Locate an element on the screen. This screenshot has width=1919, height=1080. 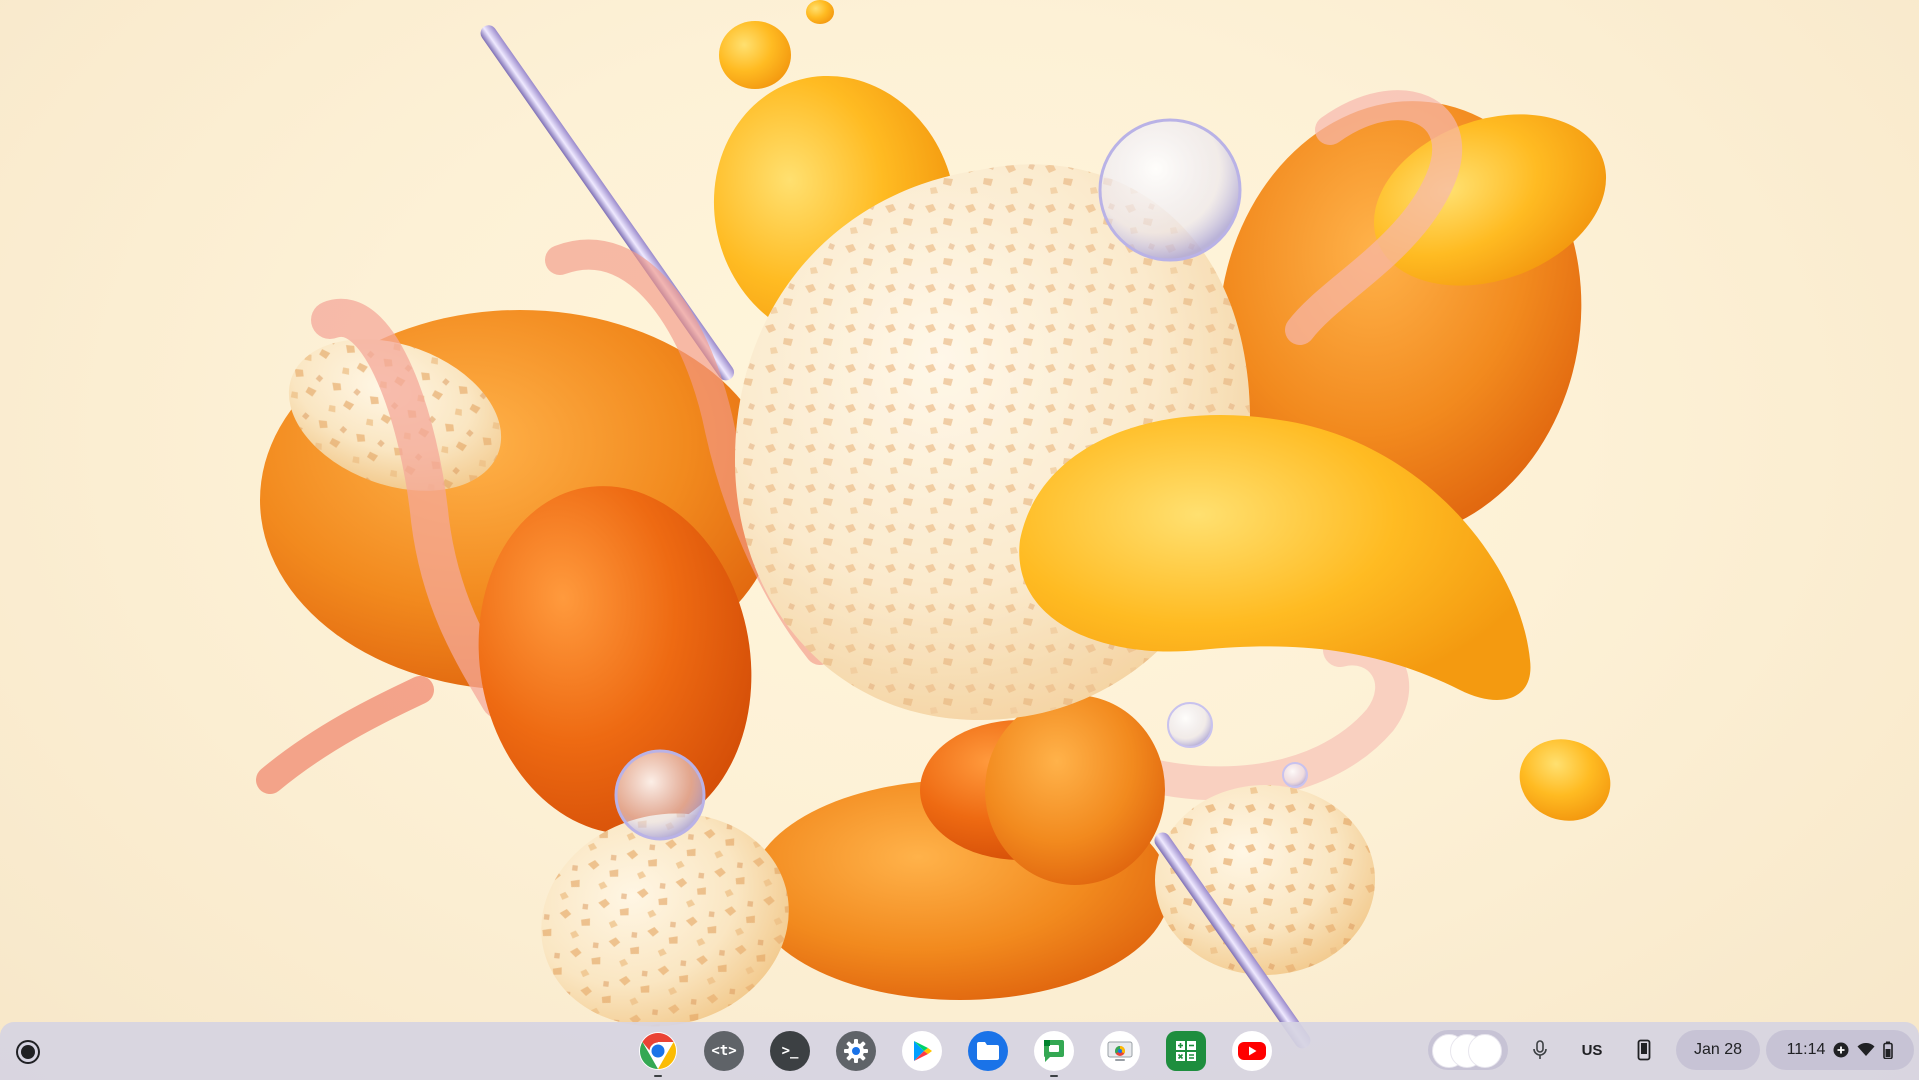
calculator-icon is located at coordinates (1186, 1051).